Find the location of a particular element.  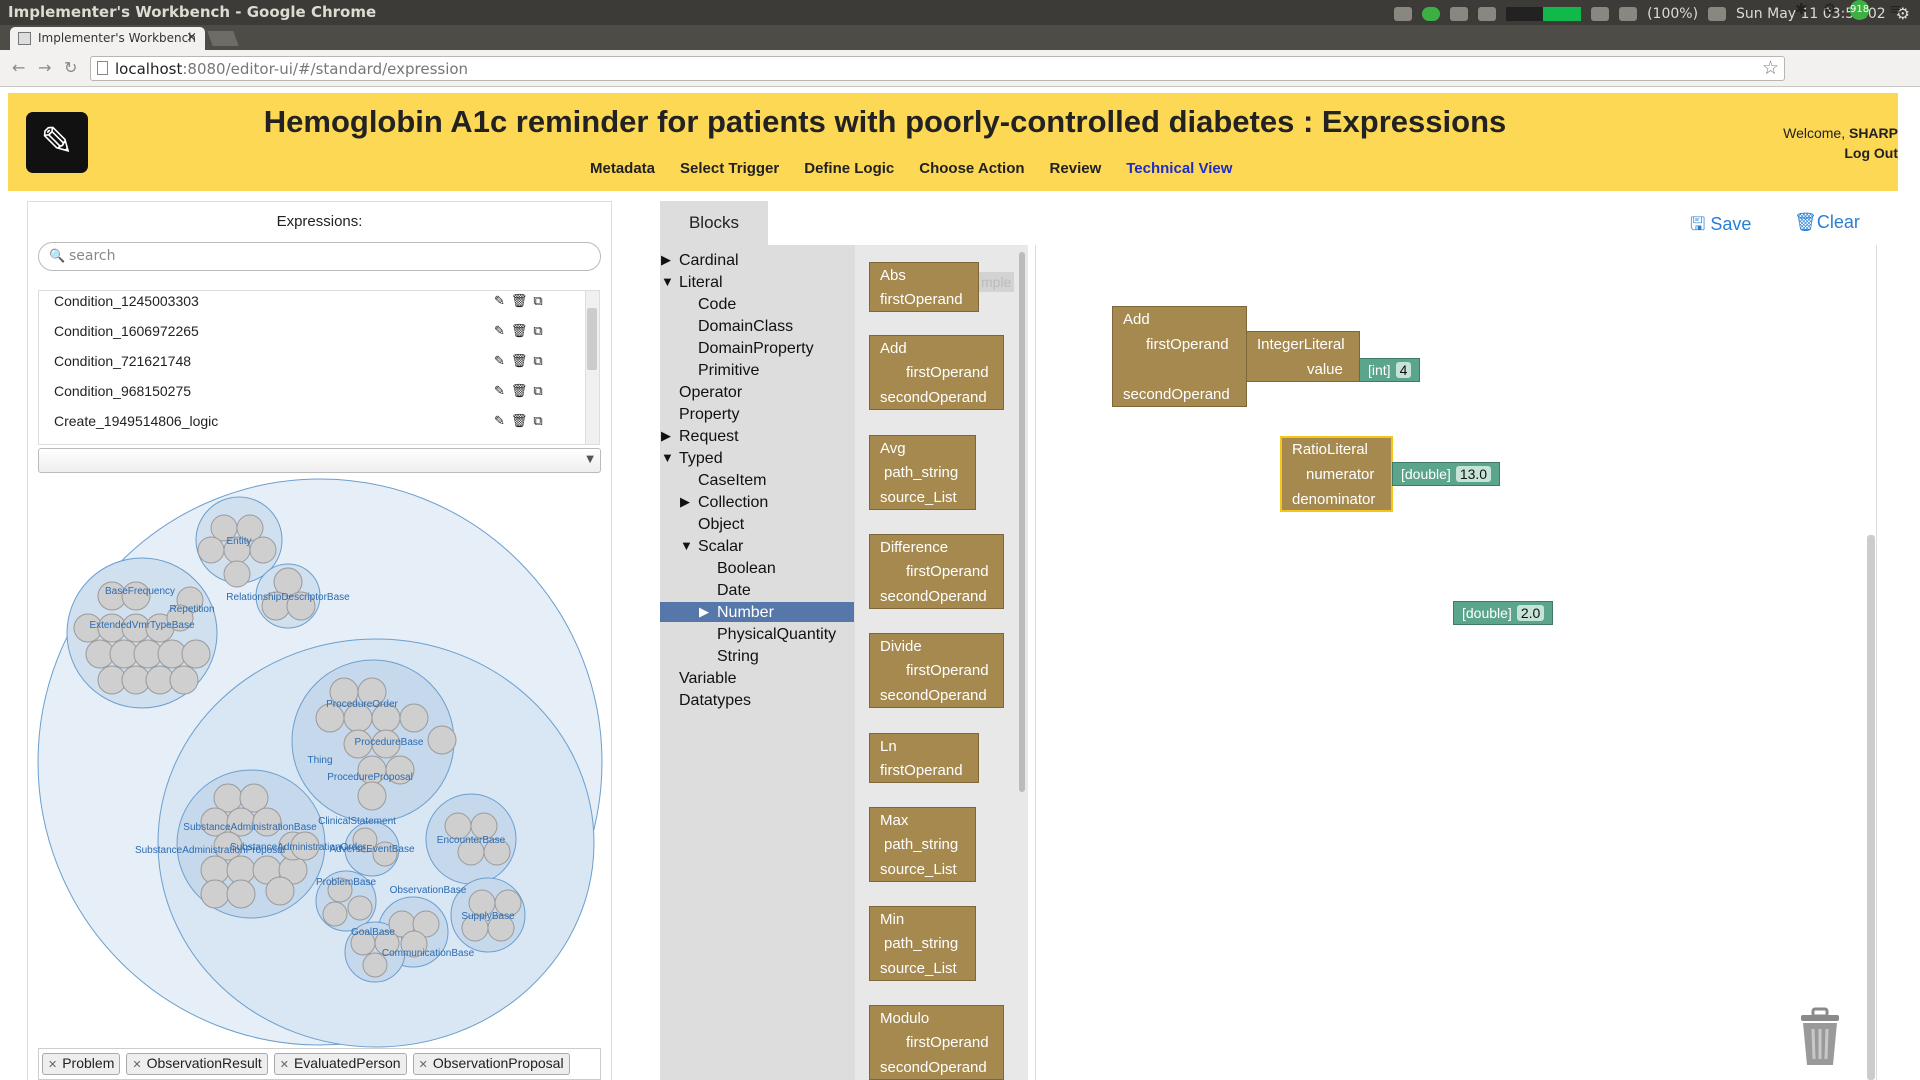

literal-double-value: 13.0 is located at coordinates (1473, 474).